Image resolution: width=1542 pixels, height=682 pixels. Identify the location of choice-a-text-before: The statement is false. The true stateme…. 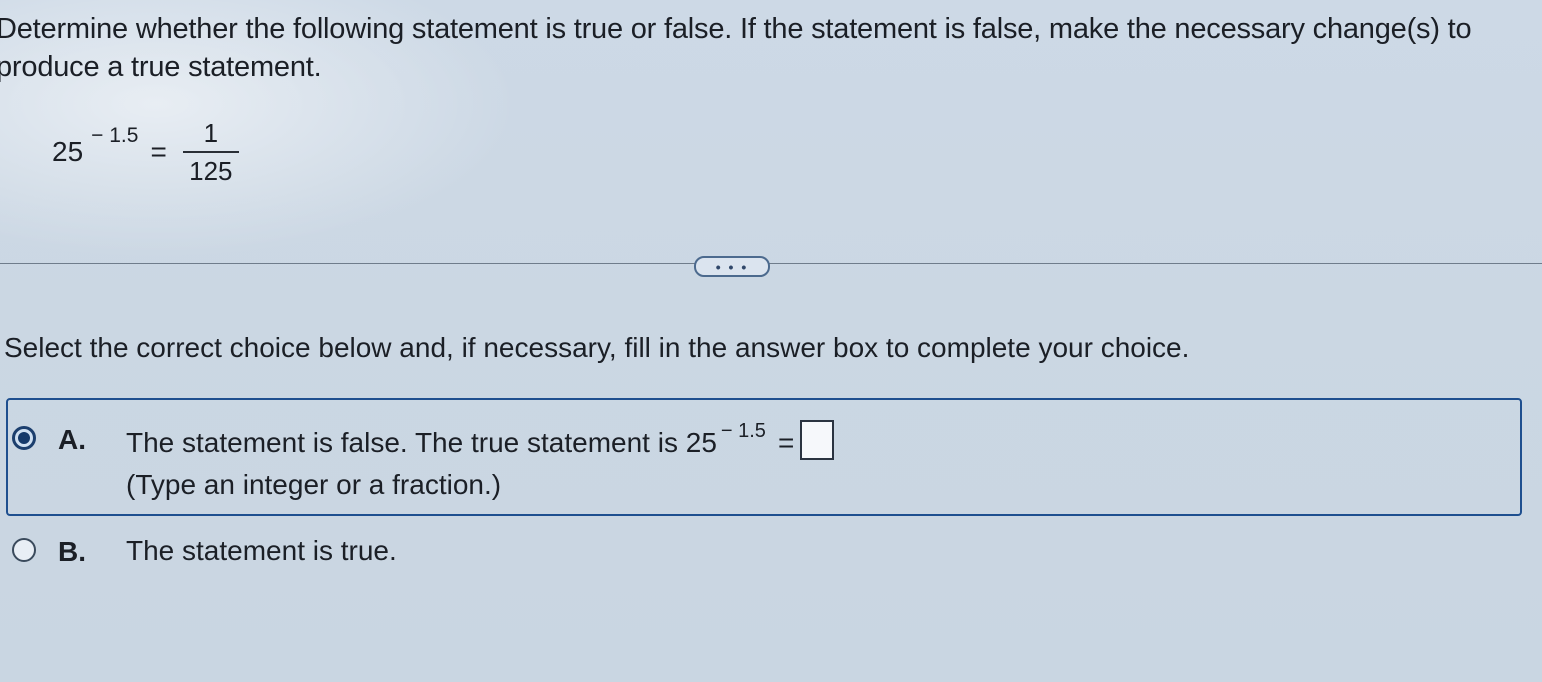
(421, 442).